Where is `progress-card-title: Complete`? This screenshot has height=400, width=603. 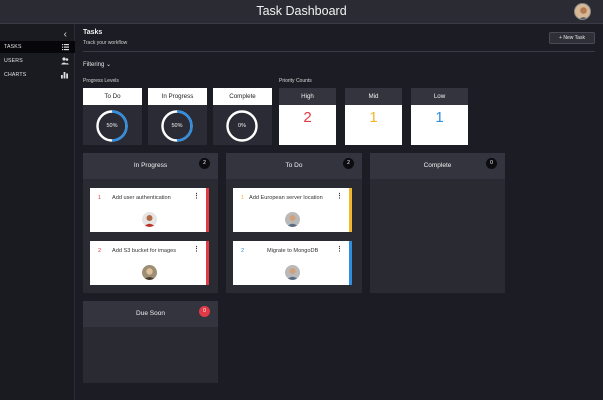
progress-card-title: Complete is located at coordinates (242, 96).